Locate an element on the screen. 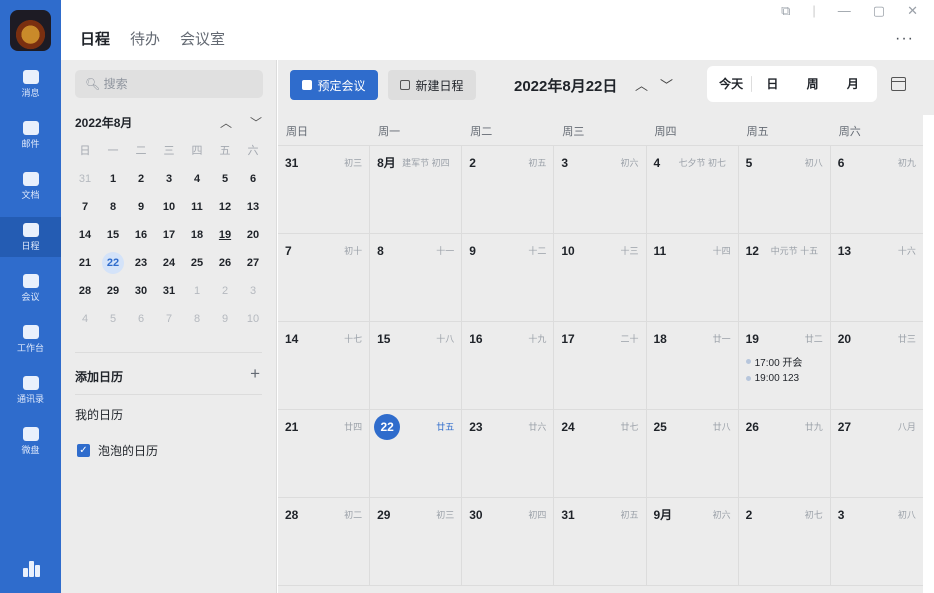 The height and width of the screenshot is (593, 934). event-item: 19:00 123 is located at coordinates (784, 378).